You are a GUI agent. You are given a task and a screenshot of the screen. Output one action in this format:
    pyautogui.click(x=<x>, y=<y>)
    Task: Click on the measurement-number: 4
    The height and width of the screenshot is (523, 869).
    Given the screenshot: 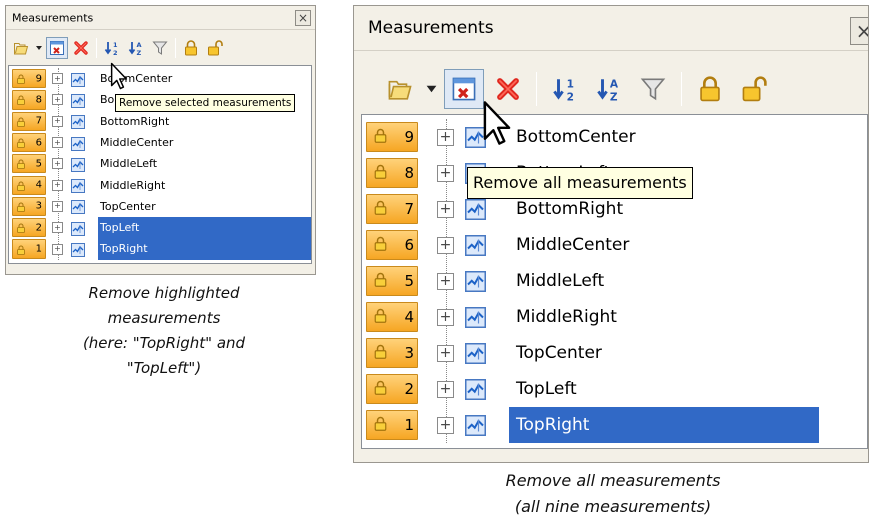 What is the action you would take?
    pyautogui.click(x=409, y=317)
    